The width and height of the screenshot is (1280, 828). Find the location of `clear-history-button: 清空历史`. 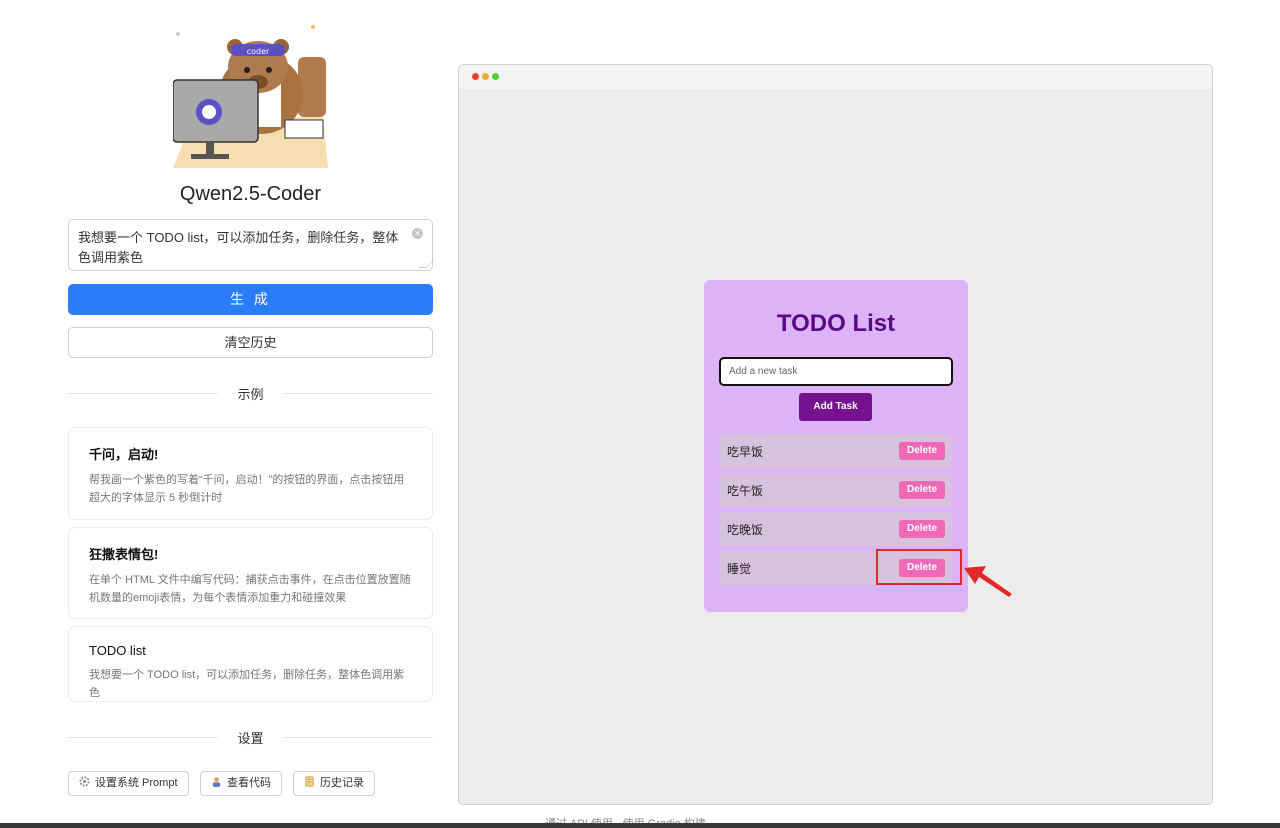

clear-history-button: 清空历史 is located at coordinates (250, 342).